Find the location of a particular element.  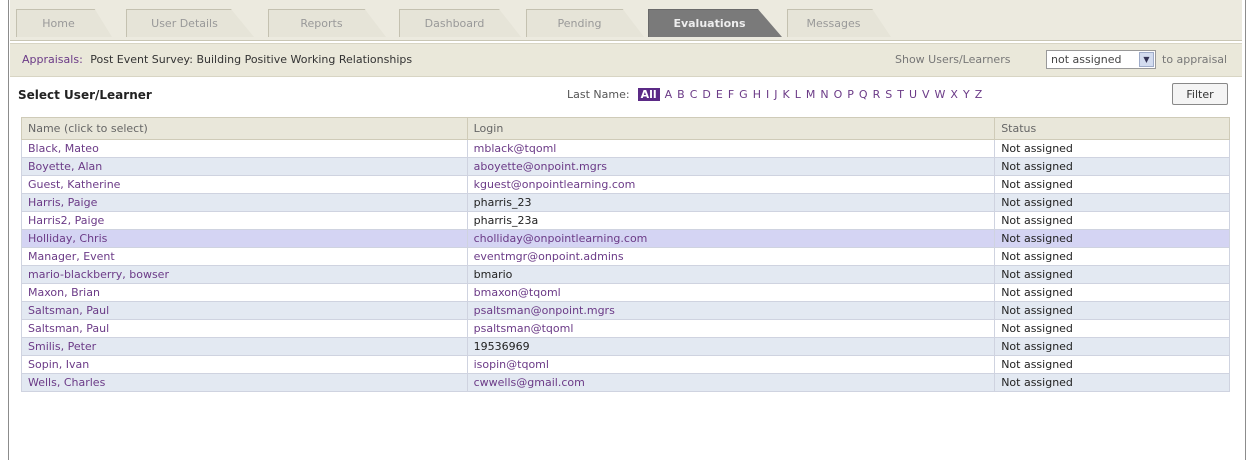

table-row: Black, Mateo mblack@tqoml Not assigned is located at coordinates (625, 148).